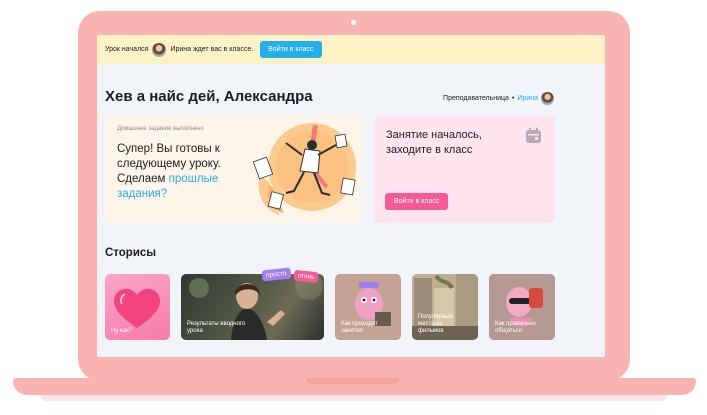 This screenshot has height=415, width=707. Describe the element at coordinates (435, 324) in the screenshot. I see `story-caption: Популярные места из фильмов` at that location.